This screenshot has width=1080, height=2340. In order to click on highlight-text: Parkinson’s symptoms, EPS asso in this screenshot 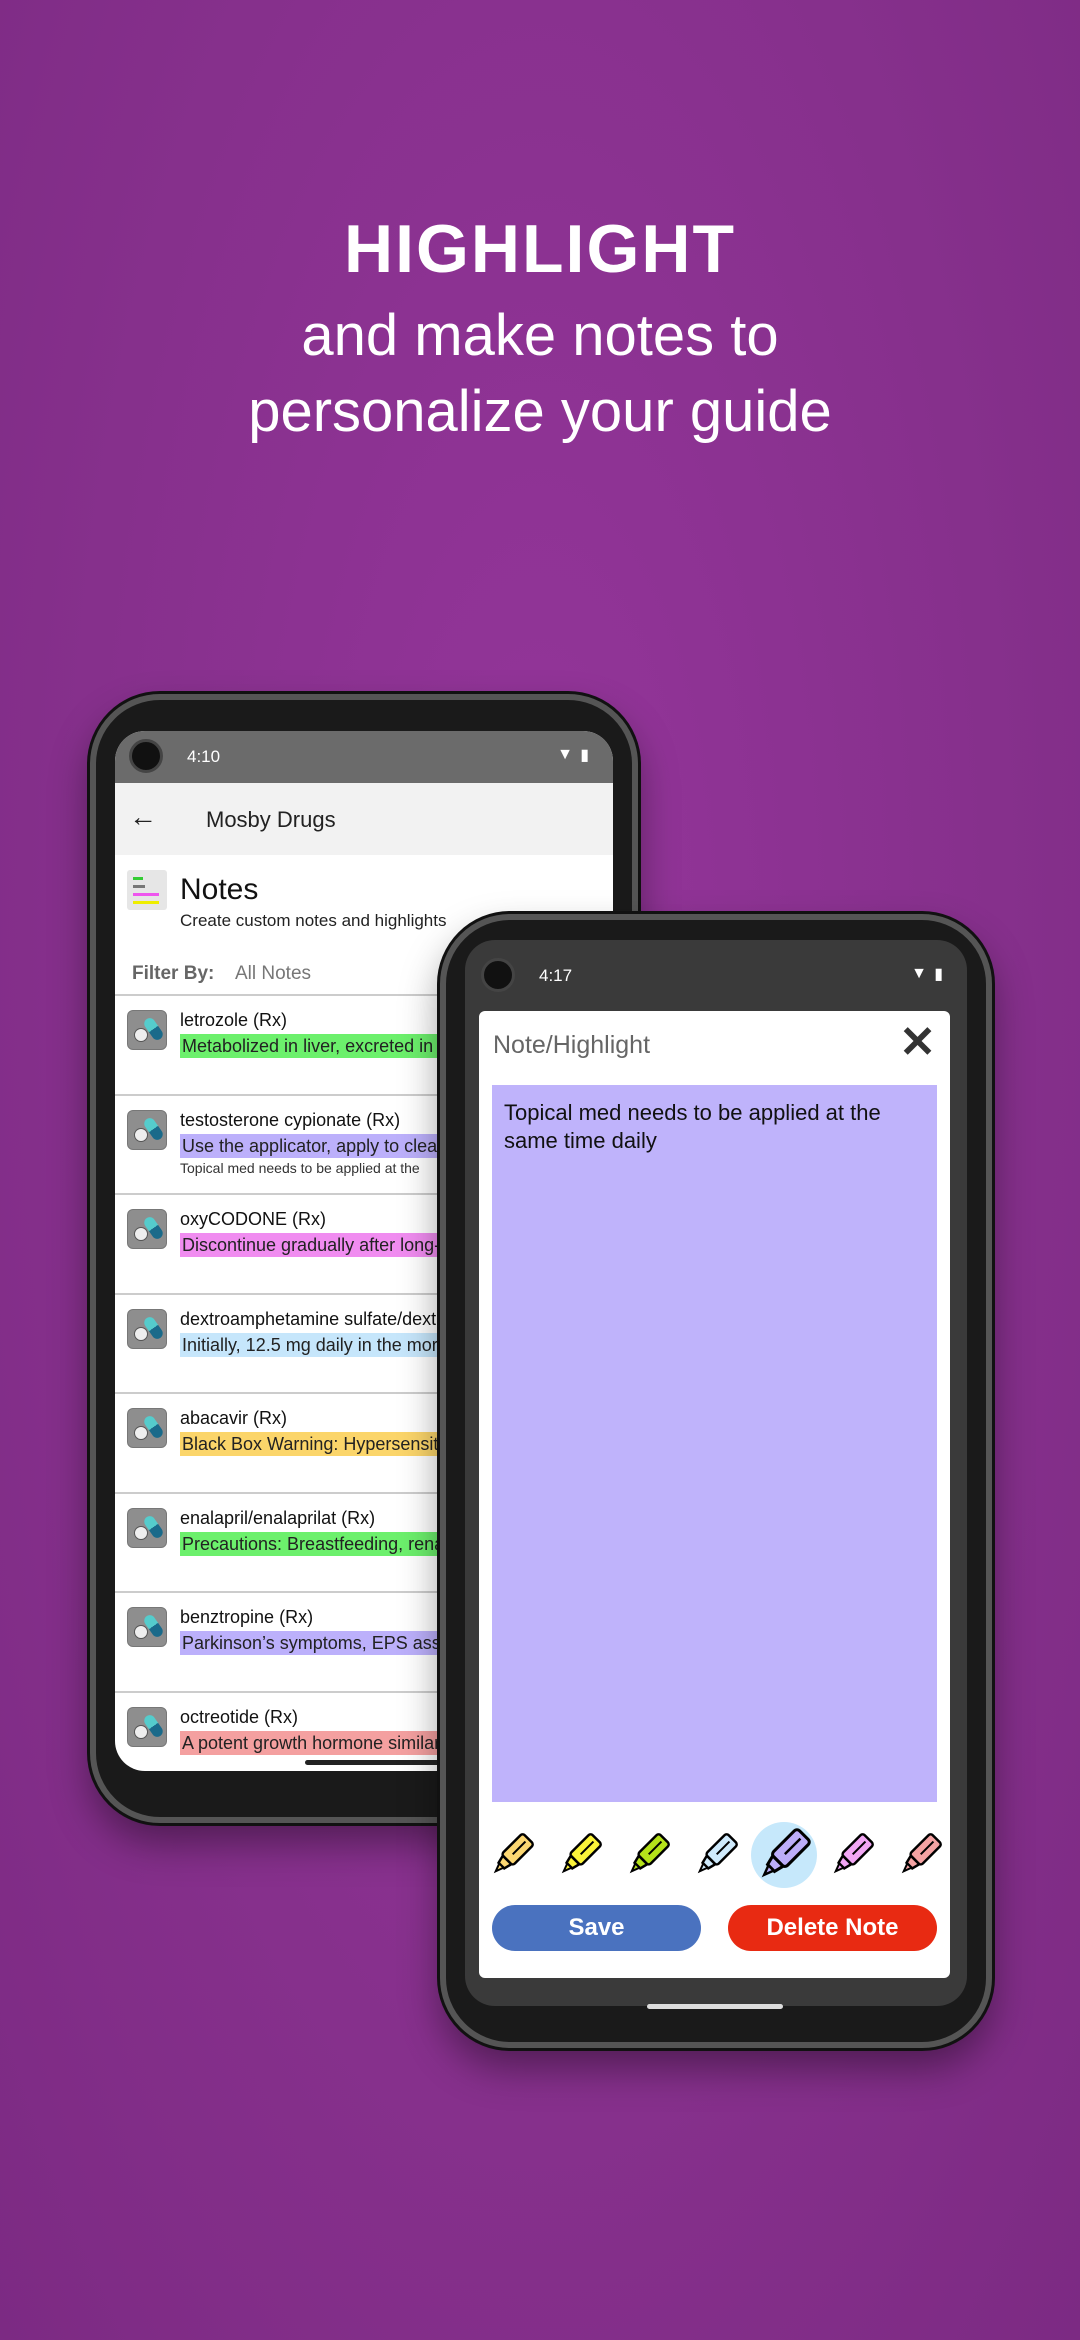, I will do `click(316, 1643)`.